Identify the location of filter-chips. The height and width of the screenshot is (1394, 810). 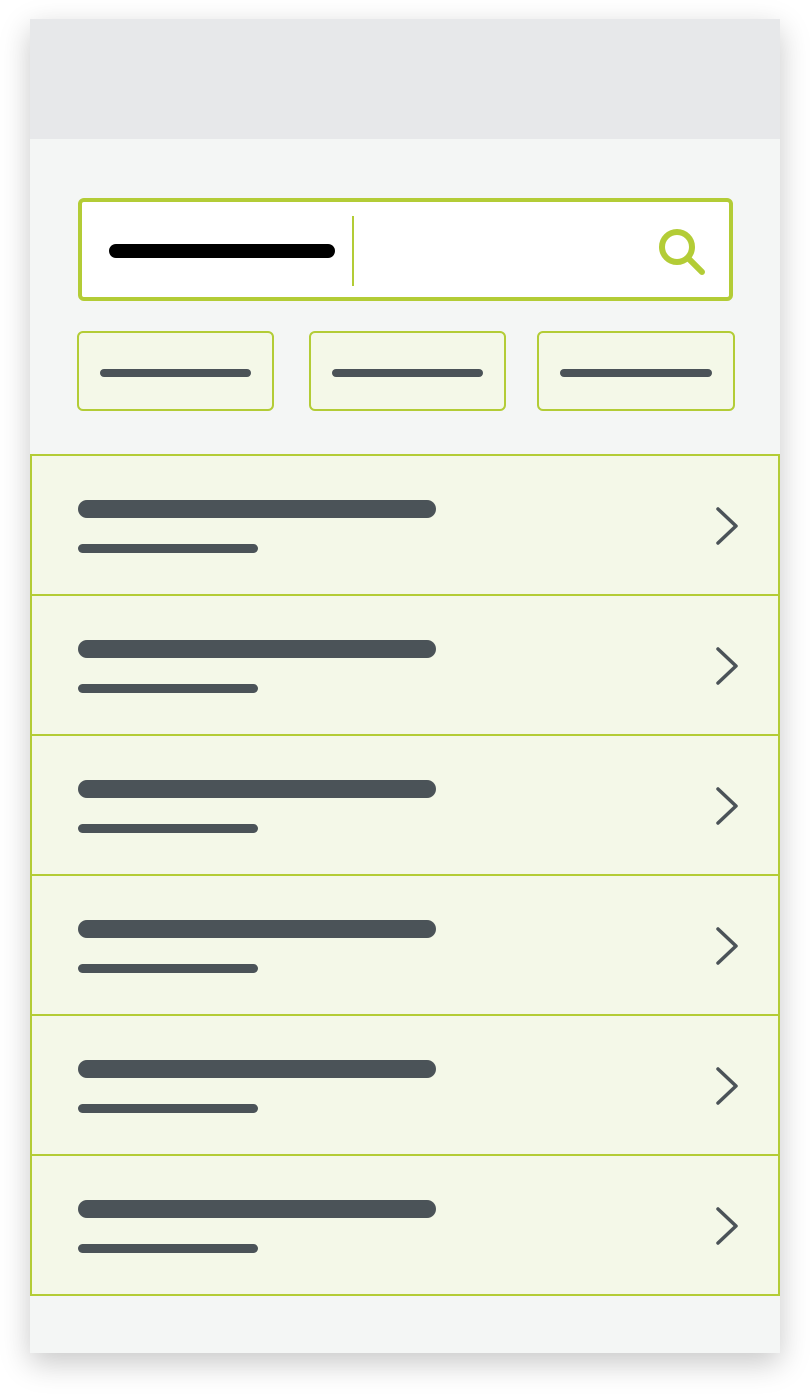
(406, 371).